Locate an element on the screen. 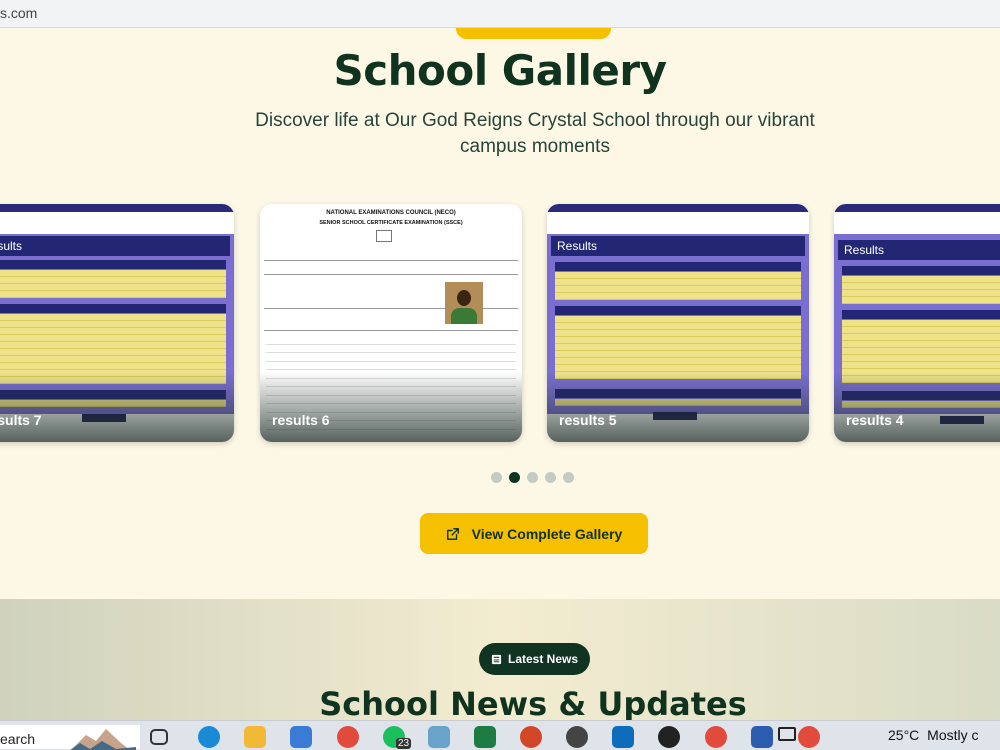 Image resolution: width=1000 pixels, height=750 pixels. obs-icon is located at coordinates (577, 737).